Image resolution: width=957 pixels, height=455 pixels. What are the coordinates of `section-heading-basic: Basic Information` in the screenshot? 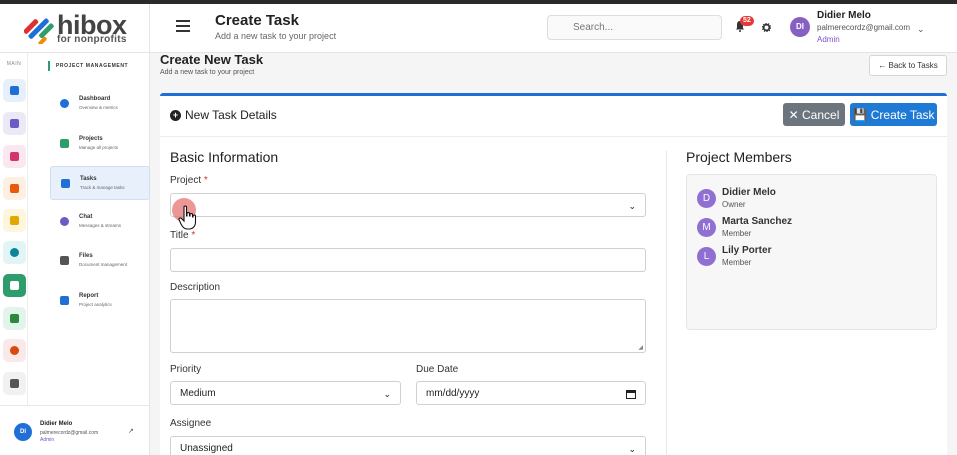 It's located at (224, 157).